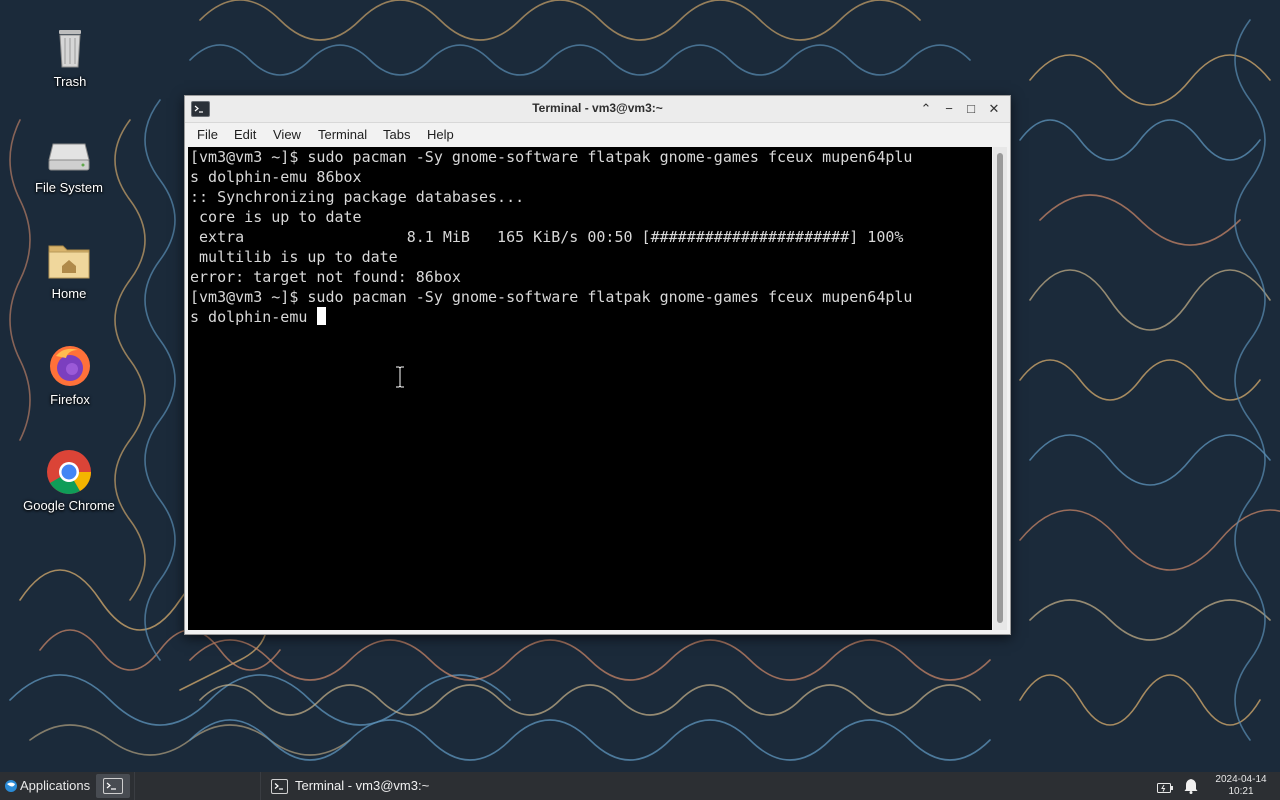  I want to click on desktop-icon-label: Google Chrome, so click(69, 505).